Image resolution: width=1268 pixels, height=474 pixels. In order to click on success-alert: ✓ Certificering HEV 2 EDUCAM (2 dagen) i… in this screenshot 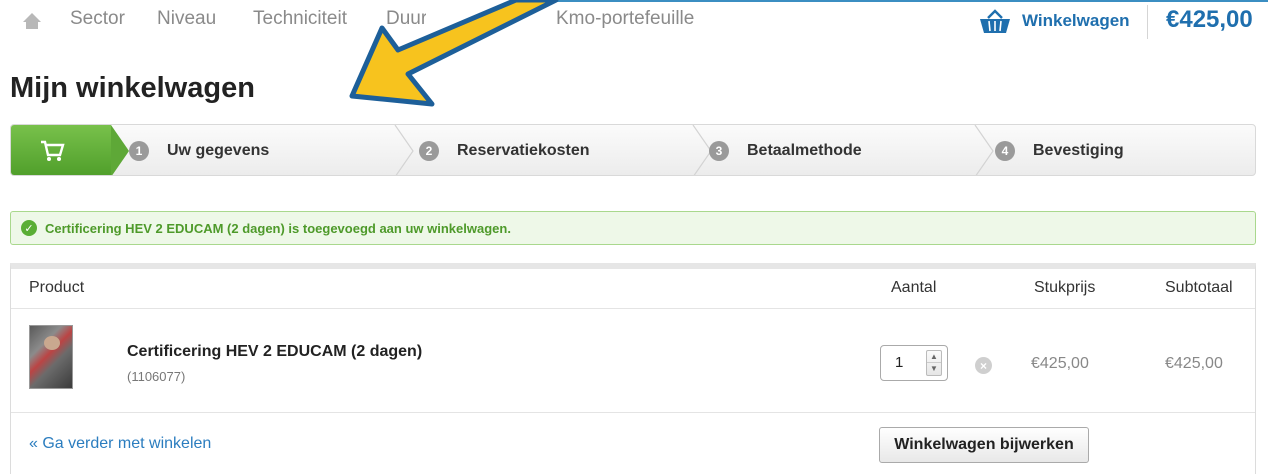, I will do `click(633, 228)`.